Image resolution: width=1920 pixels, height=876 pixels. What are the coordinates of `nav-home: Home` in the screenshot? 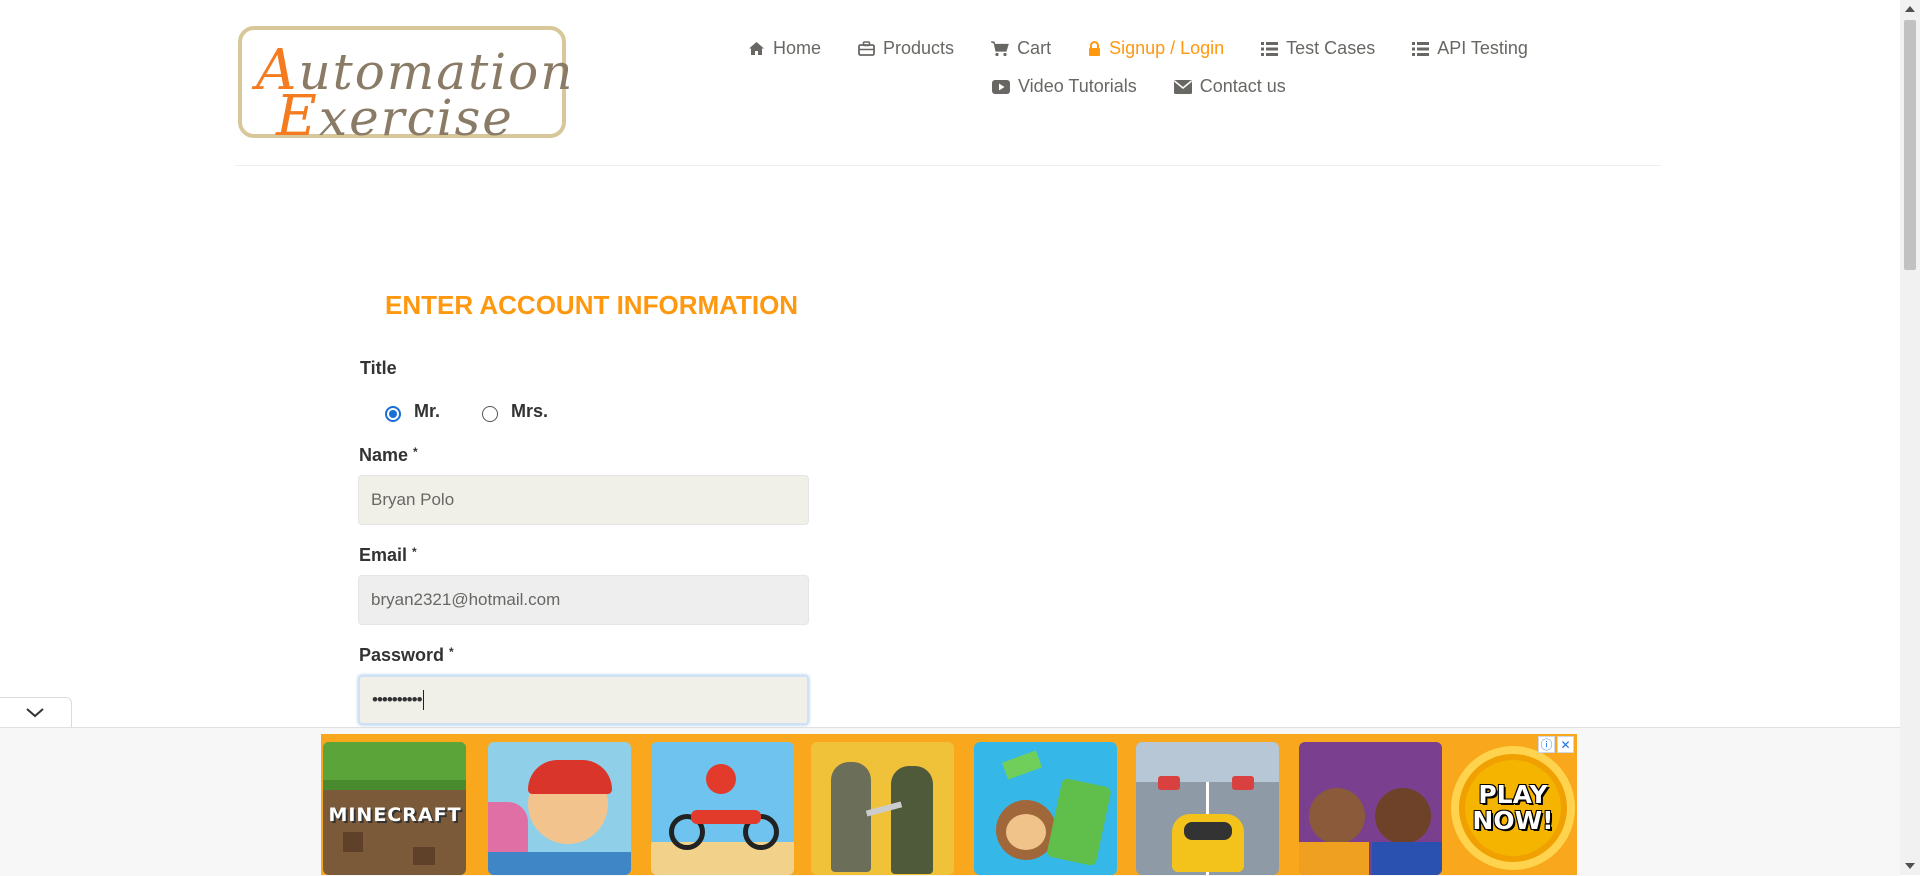 It's located at (784, 48).